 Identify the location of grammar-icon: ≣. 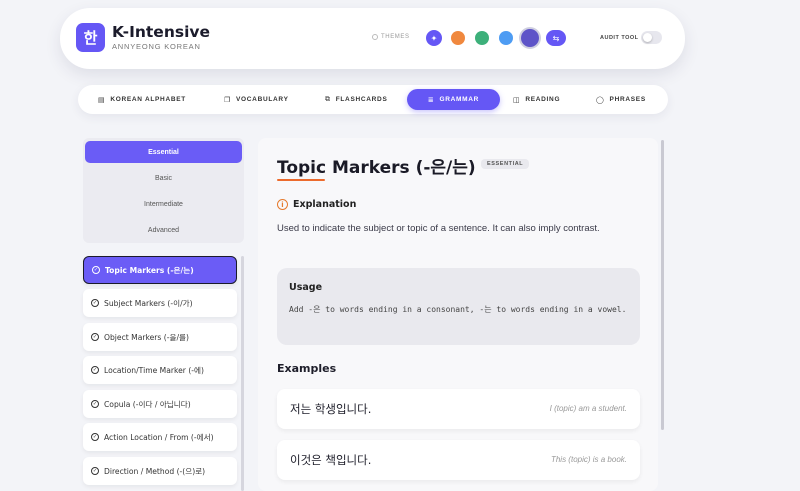
(431, 99).